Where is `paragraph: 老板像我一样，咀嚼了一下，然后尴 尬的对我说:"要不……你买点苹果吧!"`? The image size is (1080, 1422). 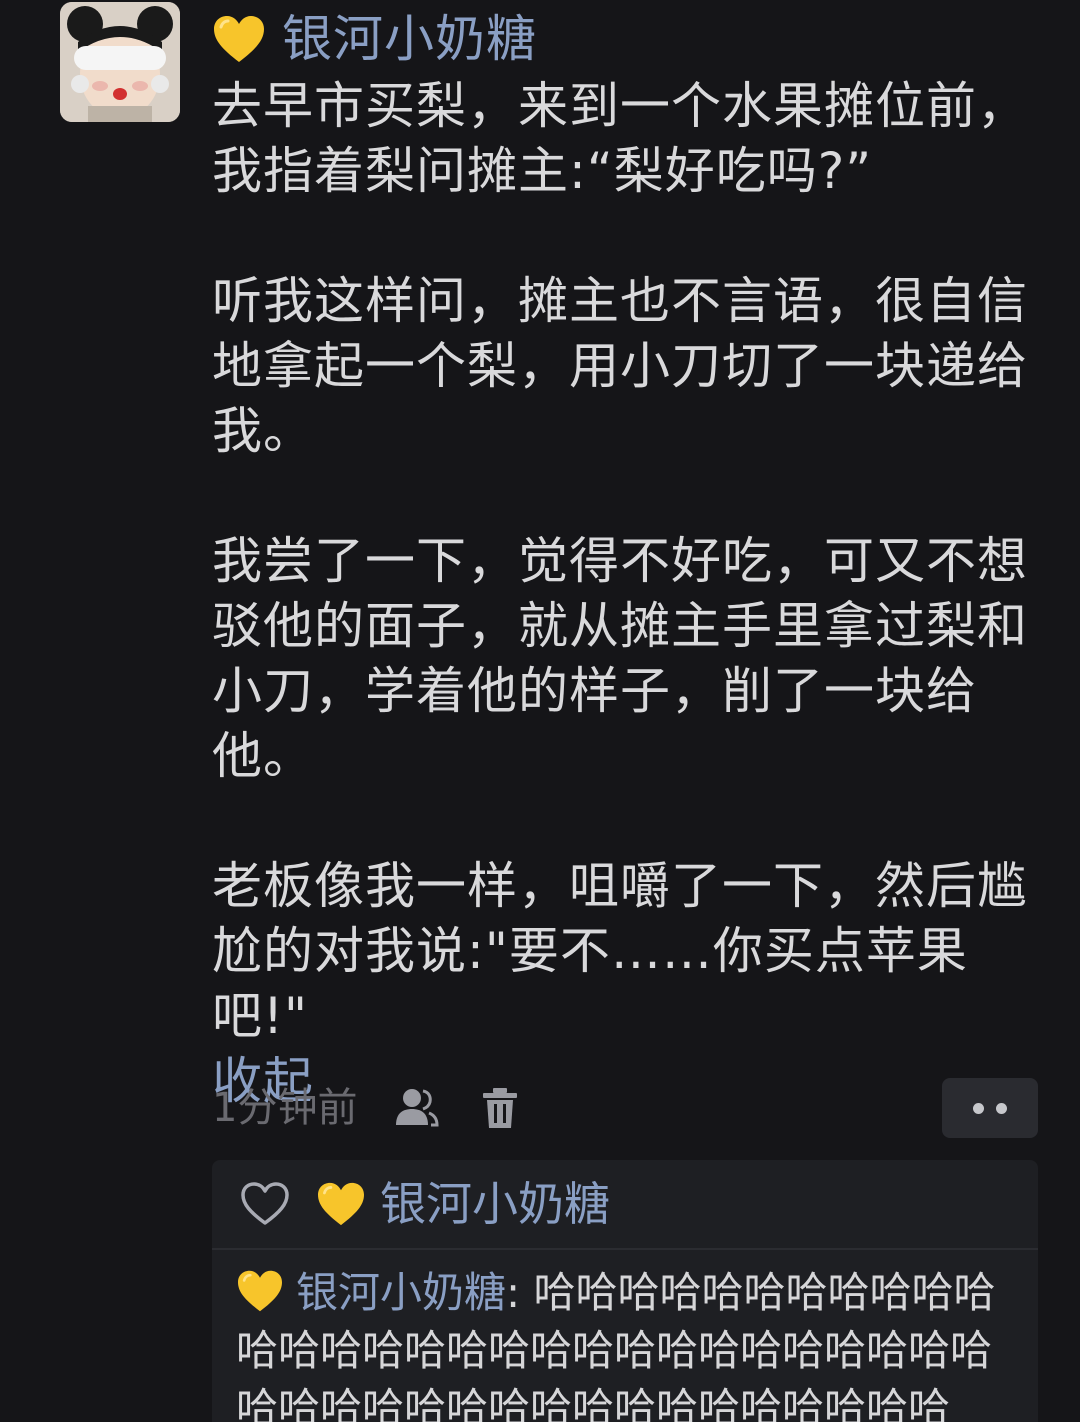 paragraph: 老板像我一样，咀嚼了一下，然后尴 尬的对我说:"要不……你买点苹果吧!" is located at coordinates (620, 951).